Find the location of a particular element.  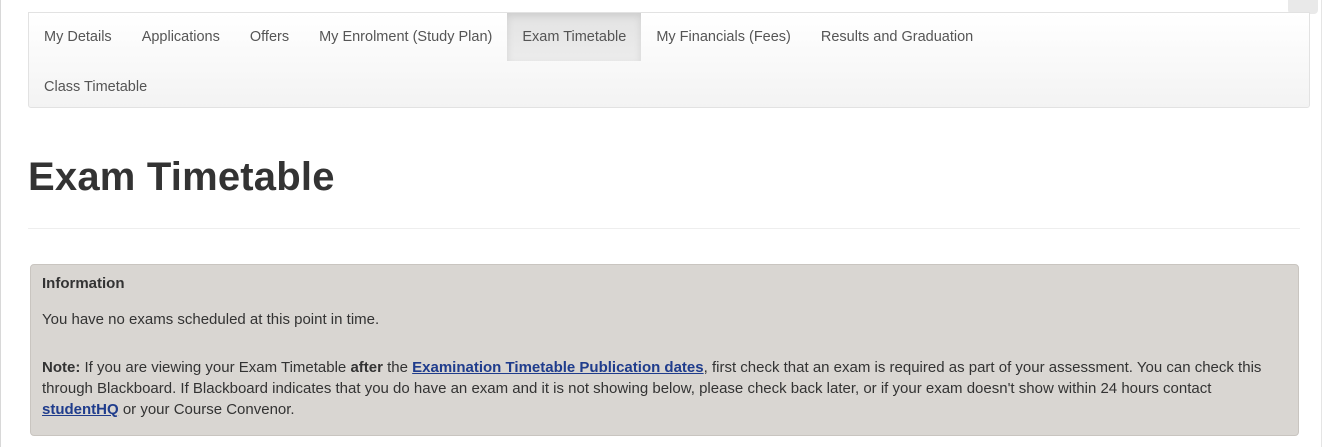

nav-exam-timetable: Exam Timetable is located at coordinates (574, 37).